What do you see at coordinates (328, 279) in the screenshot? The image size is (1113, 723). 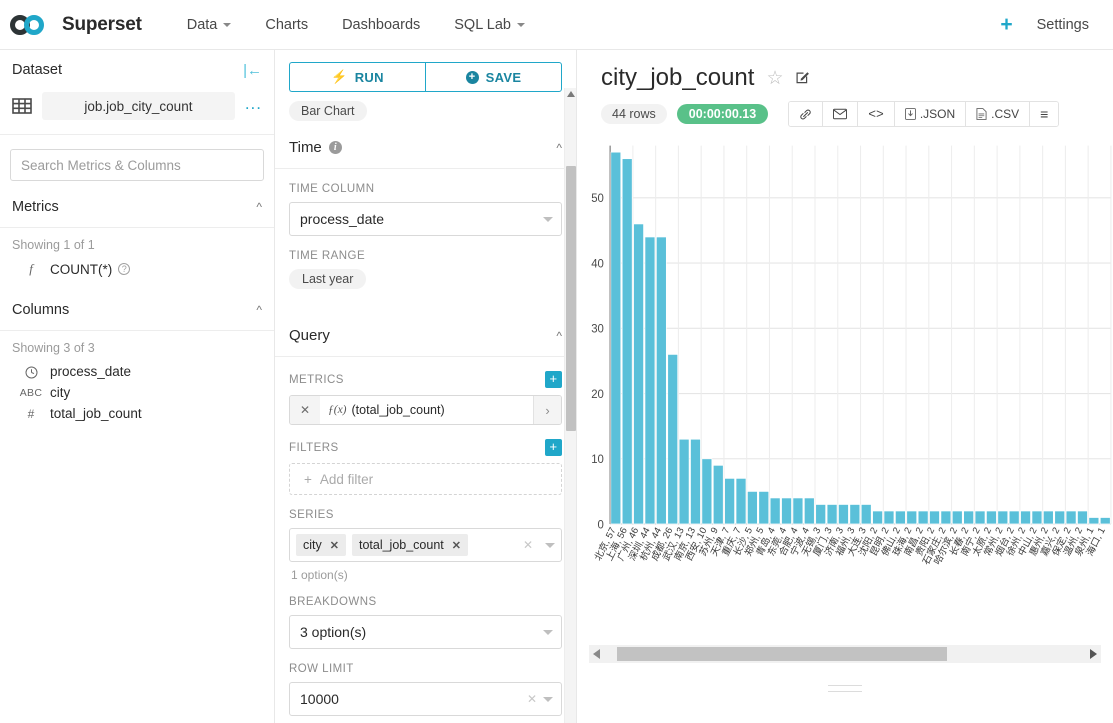 I see `time-range-pill: Last year` at bounding box center [328, 279].